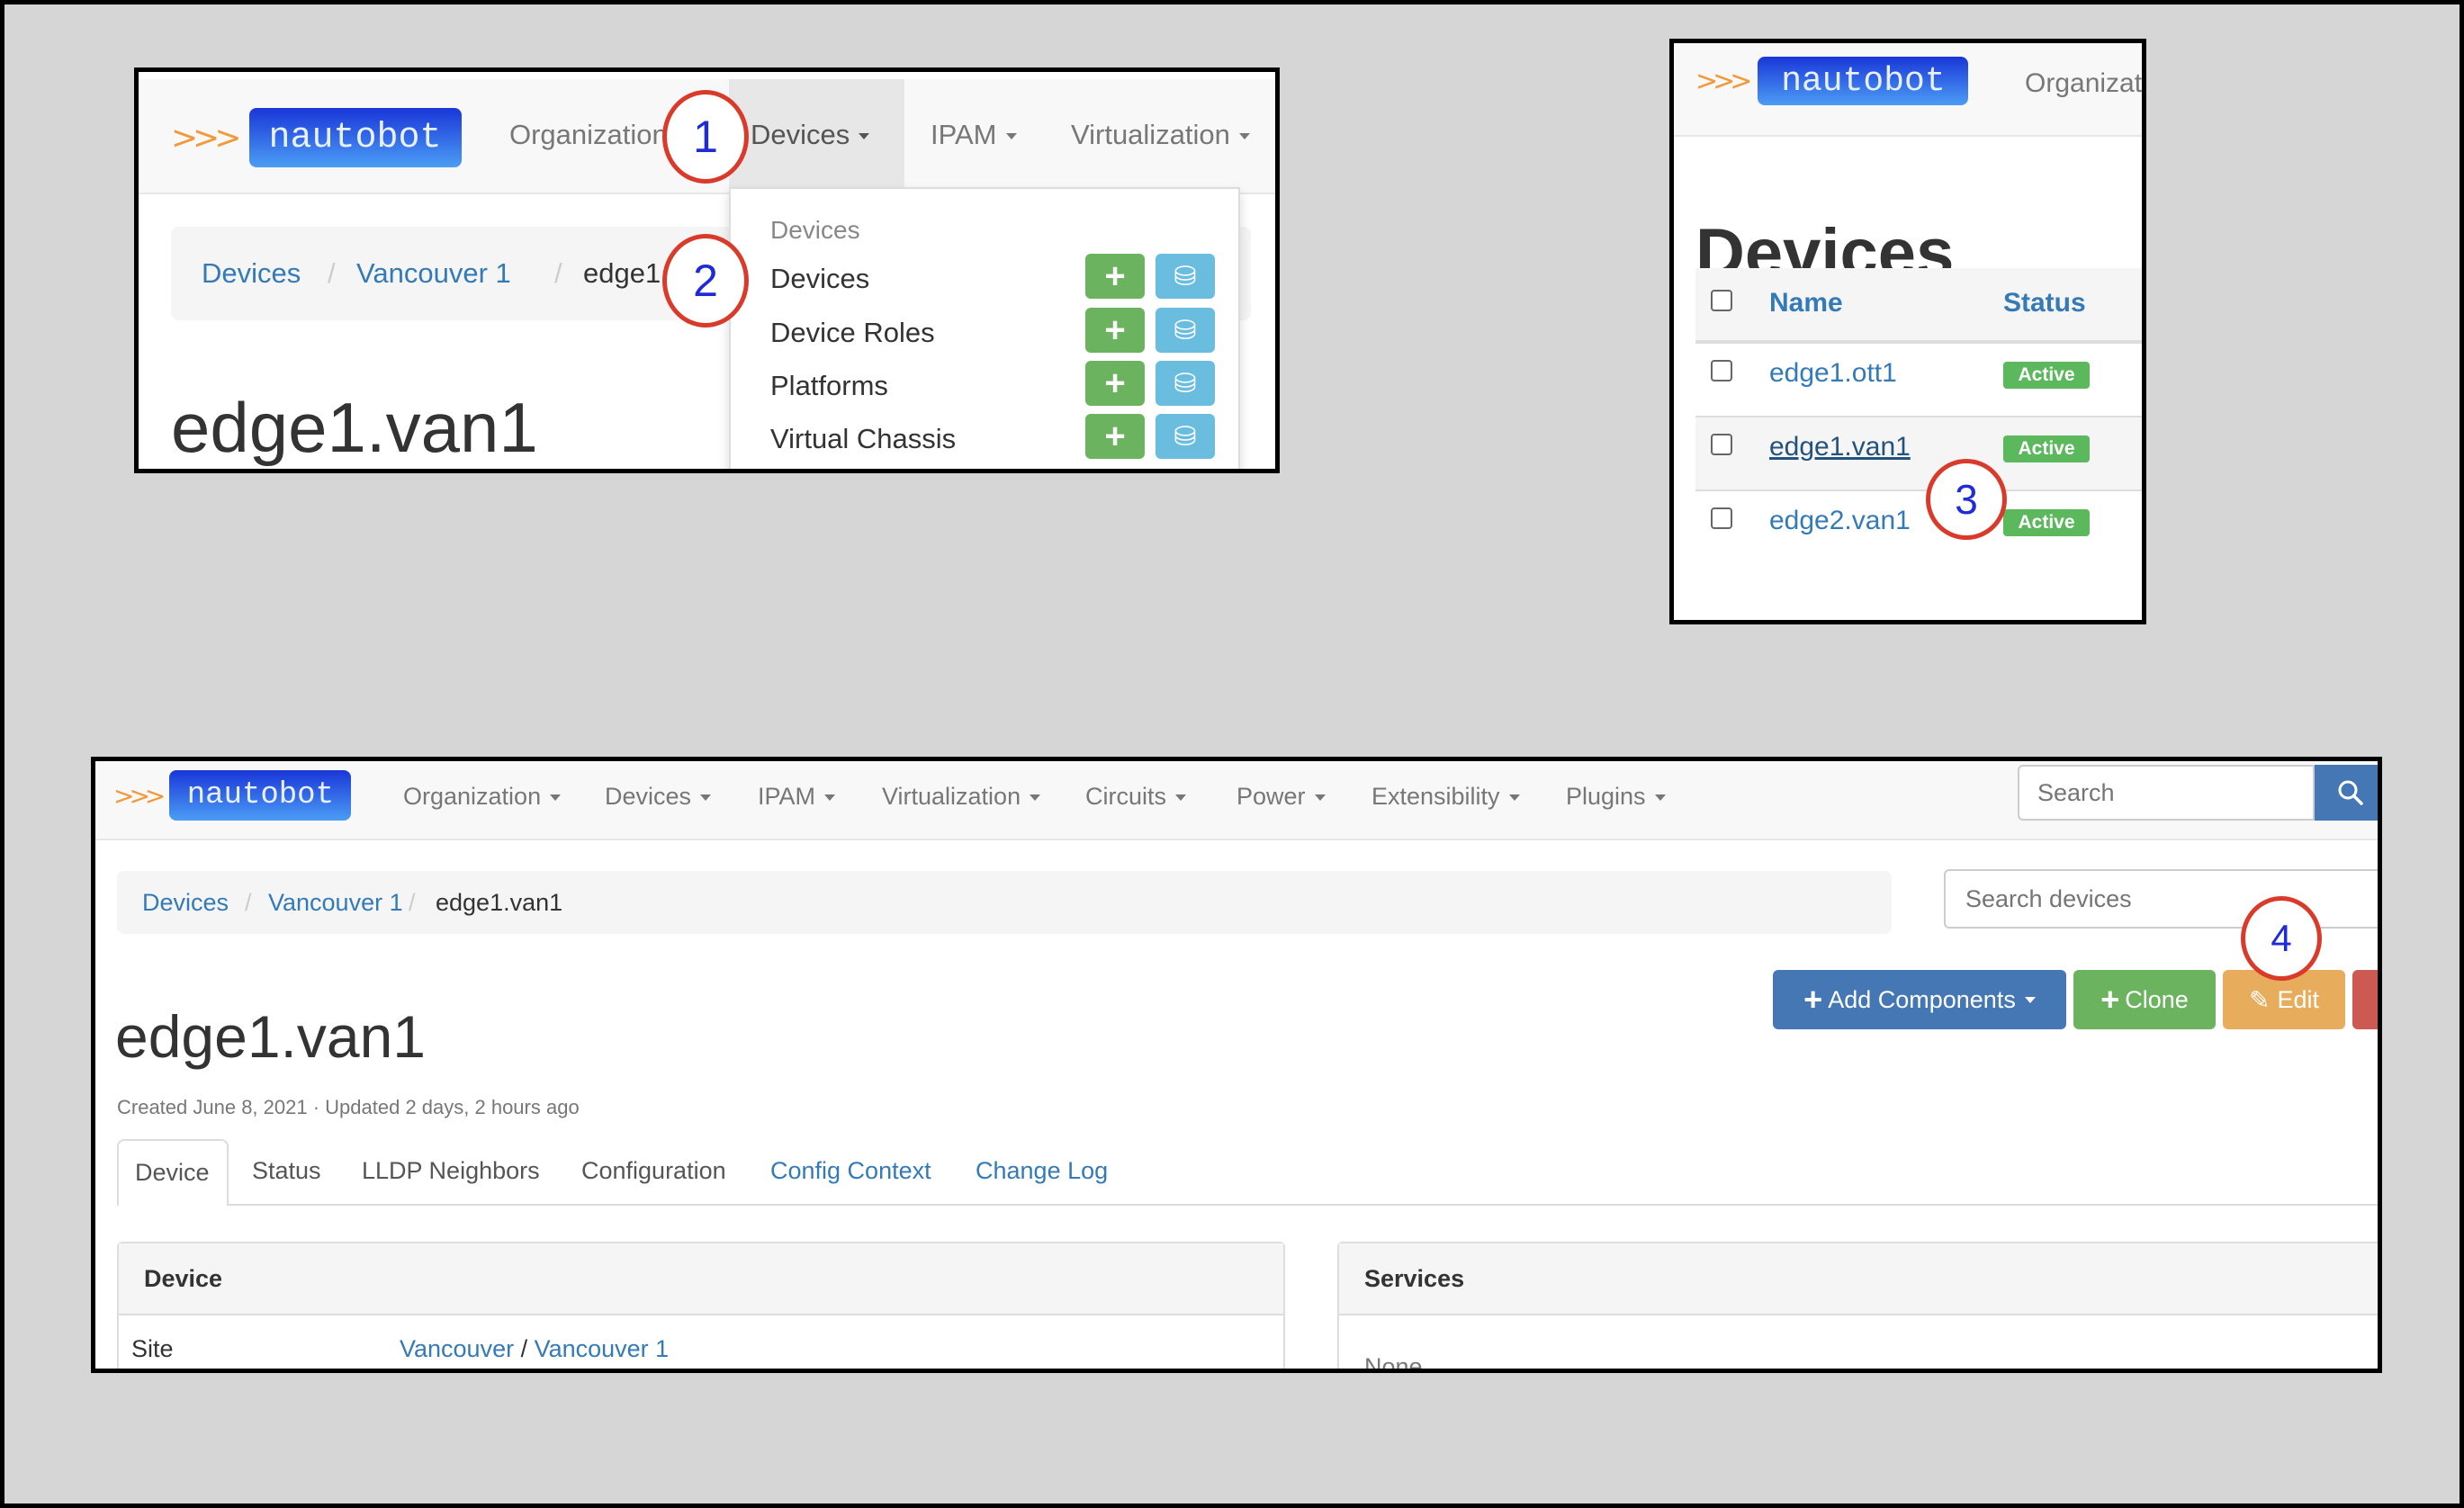 The height and width of the screenshot is (1508, 2464). I want to click on device-name-link: edge1.ott1, so click(1833, 374).